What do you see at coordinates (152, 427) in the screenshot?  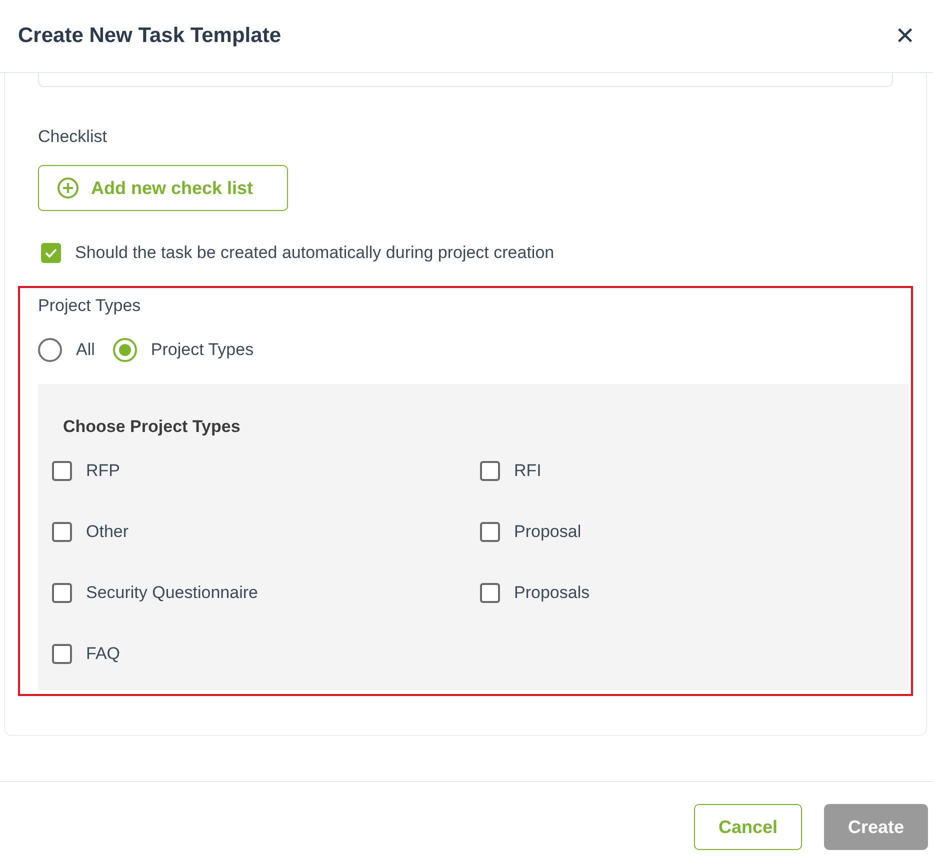 I see `panel-title: Choose Project Types` at bounding box center [152, 427].